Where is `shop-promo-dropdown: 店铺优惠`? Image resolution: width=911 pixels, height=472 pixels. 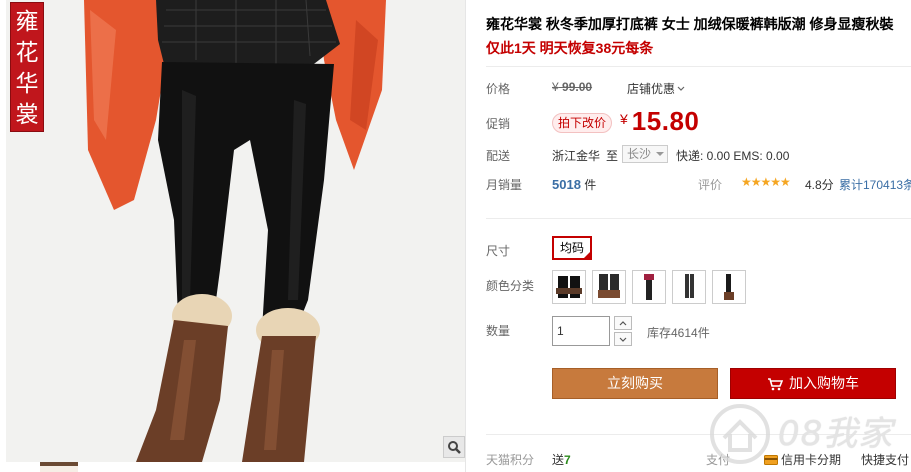 shop-promo-dropdown: 店铺优惠 is located at coordinates (656, 88).